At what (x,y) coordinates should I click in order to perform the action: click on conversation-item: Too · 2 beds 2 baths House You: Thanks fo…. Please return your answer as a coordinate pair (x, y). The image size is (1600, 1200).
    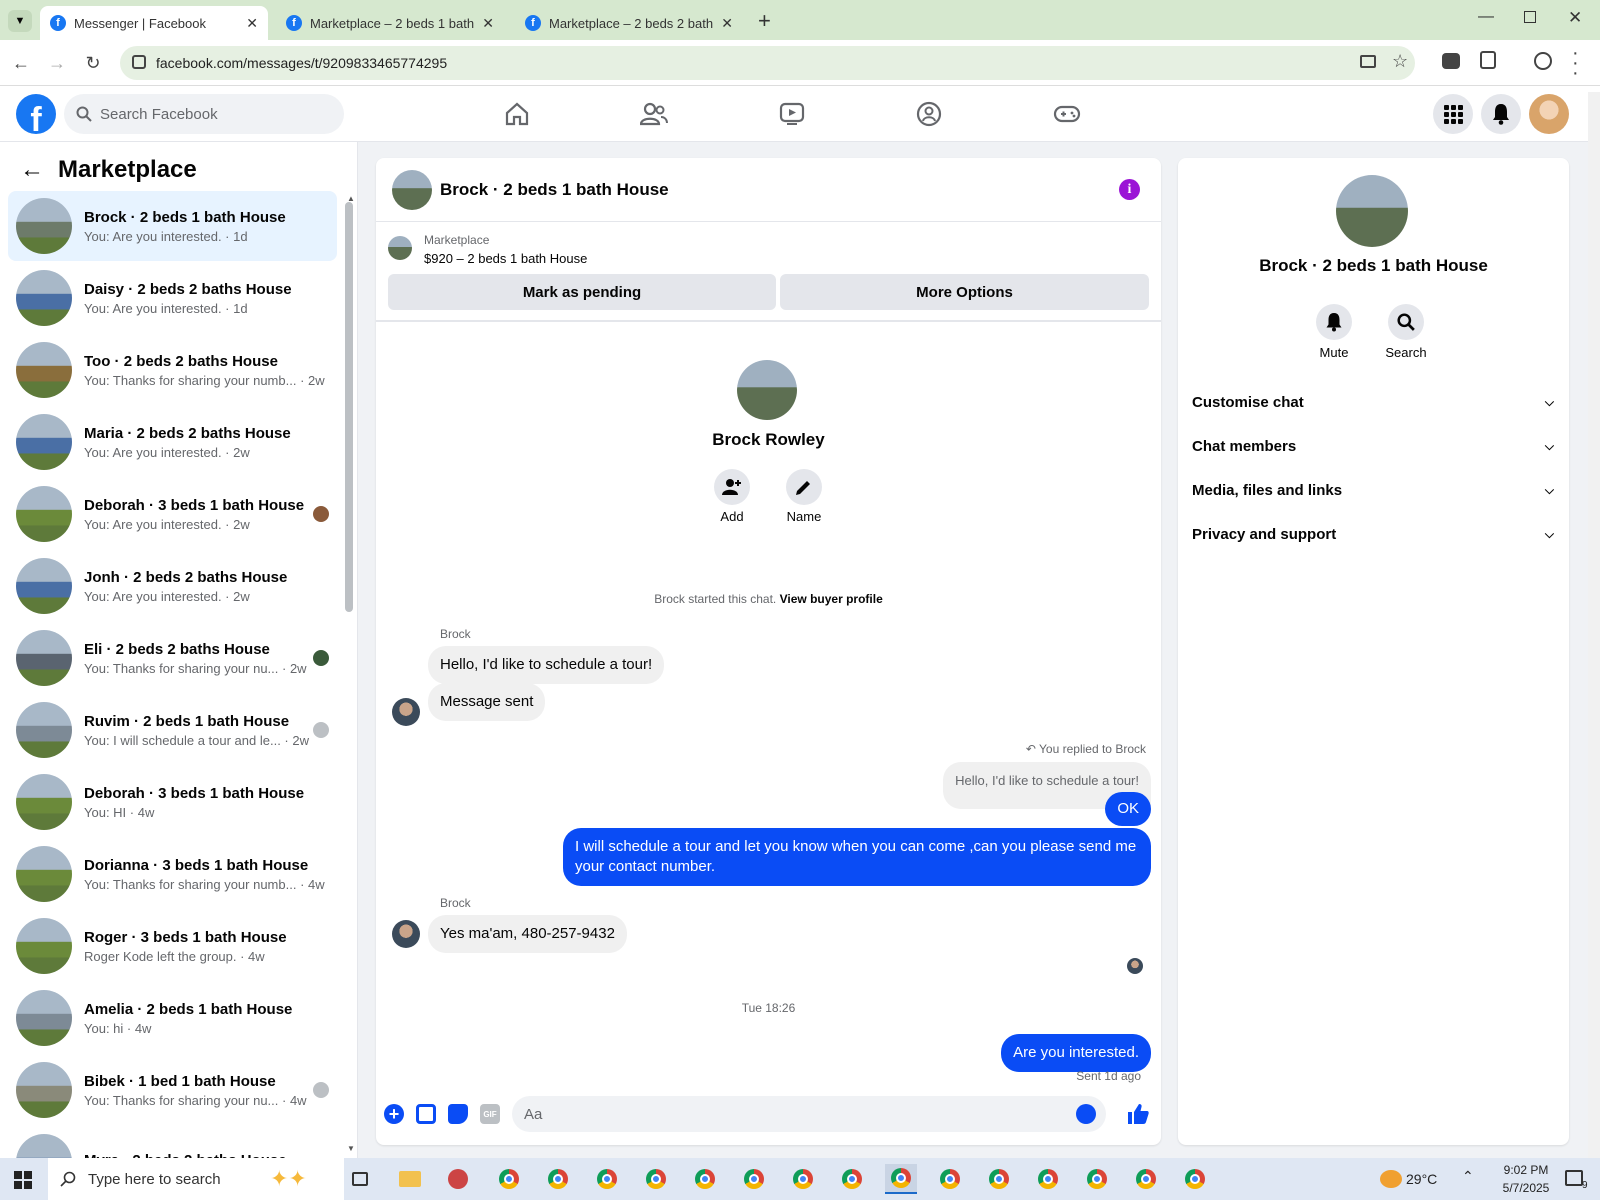
    Looking at the image, I should click on (172, 370).